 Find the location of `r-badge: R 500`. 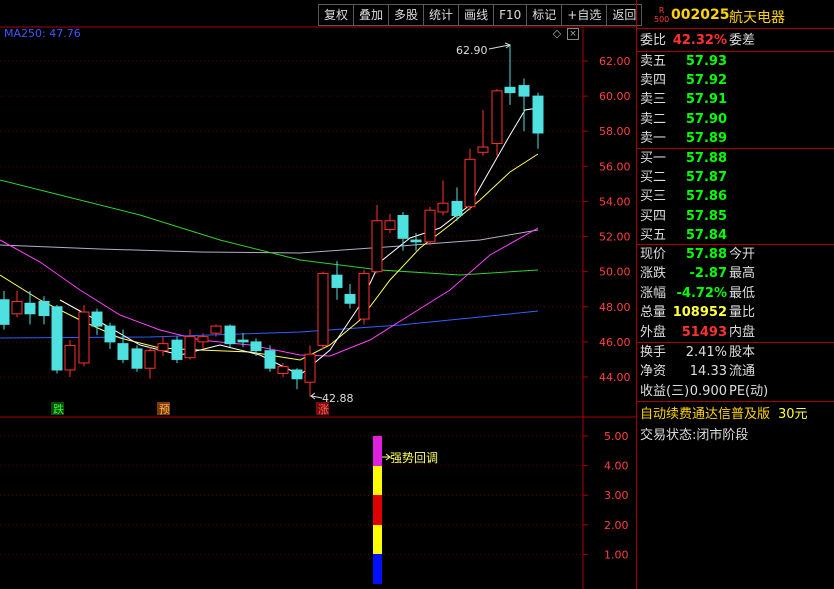

r-badge: R 500 is located at coordinates (662, 15).